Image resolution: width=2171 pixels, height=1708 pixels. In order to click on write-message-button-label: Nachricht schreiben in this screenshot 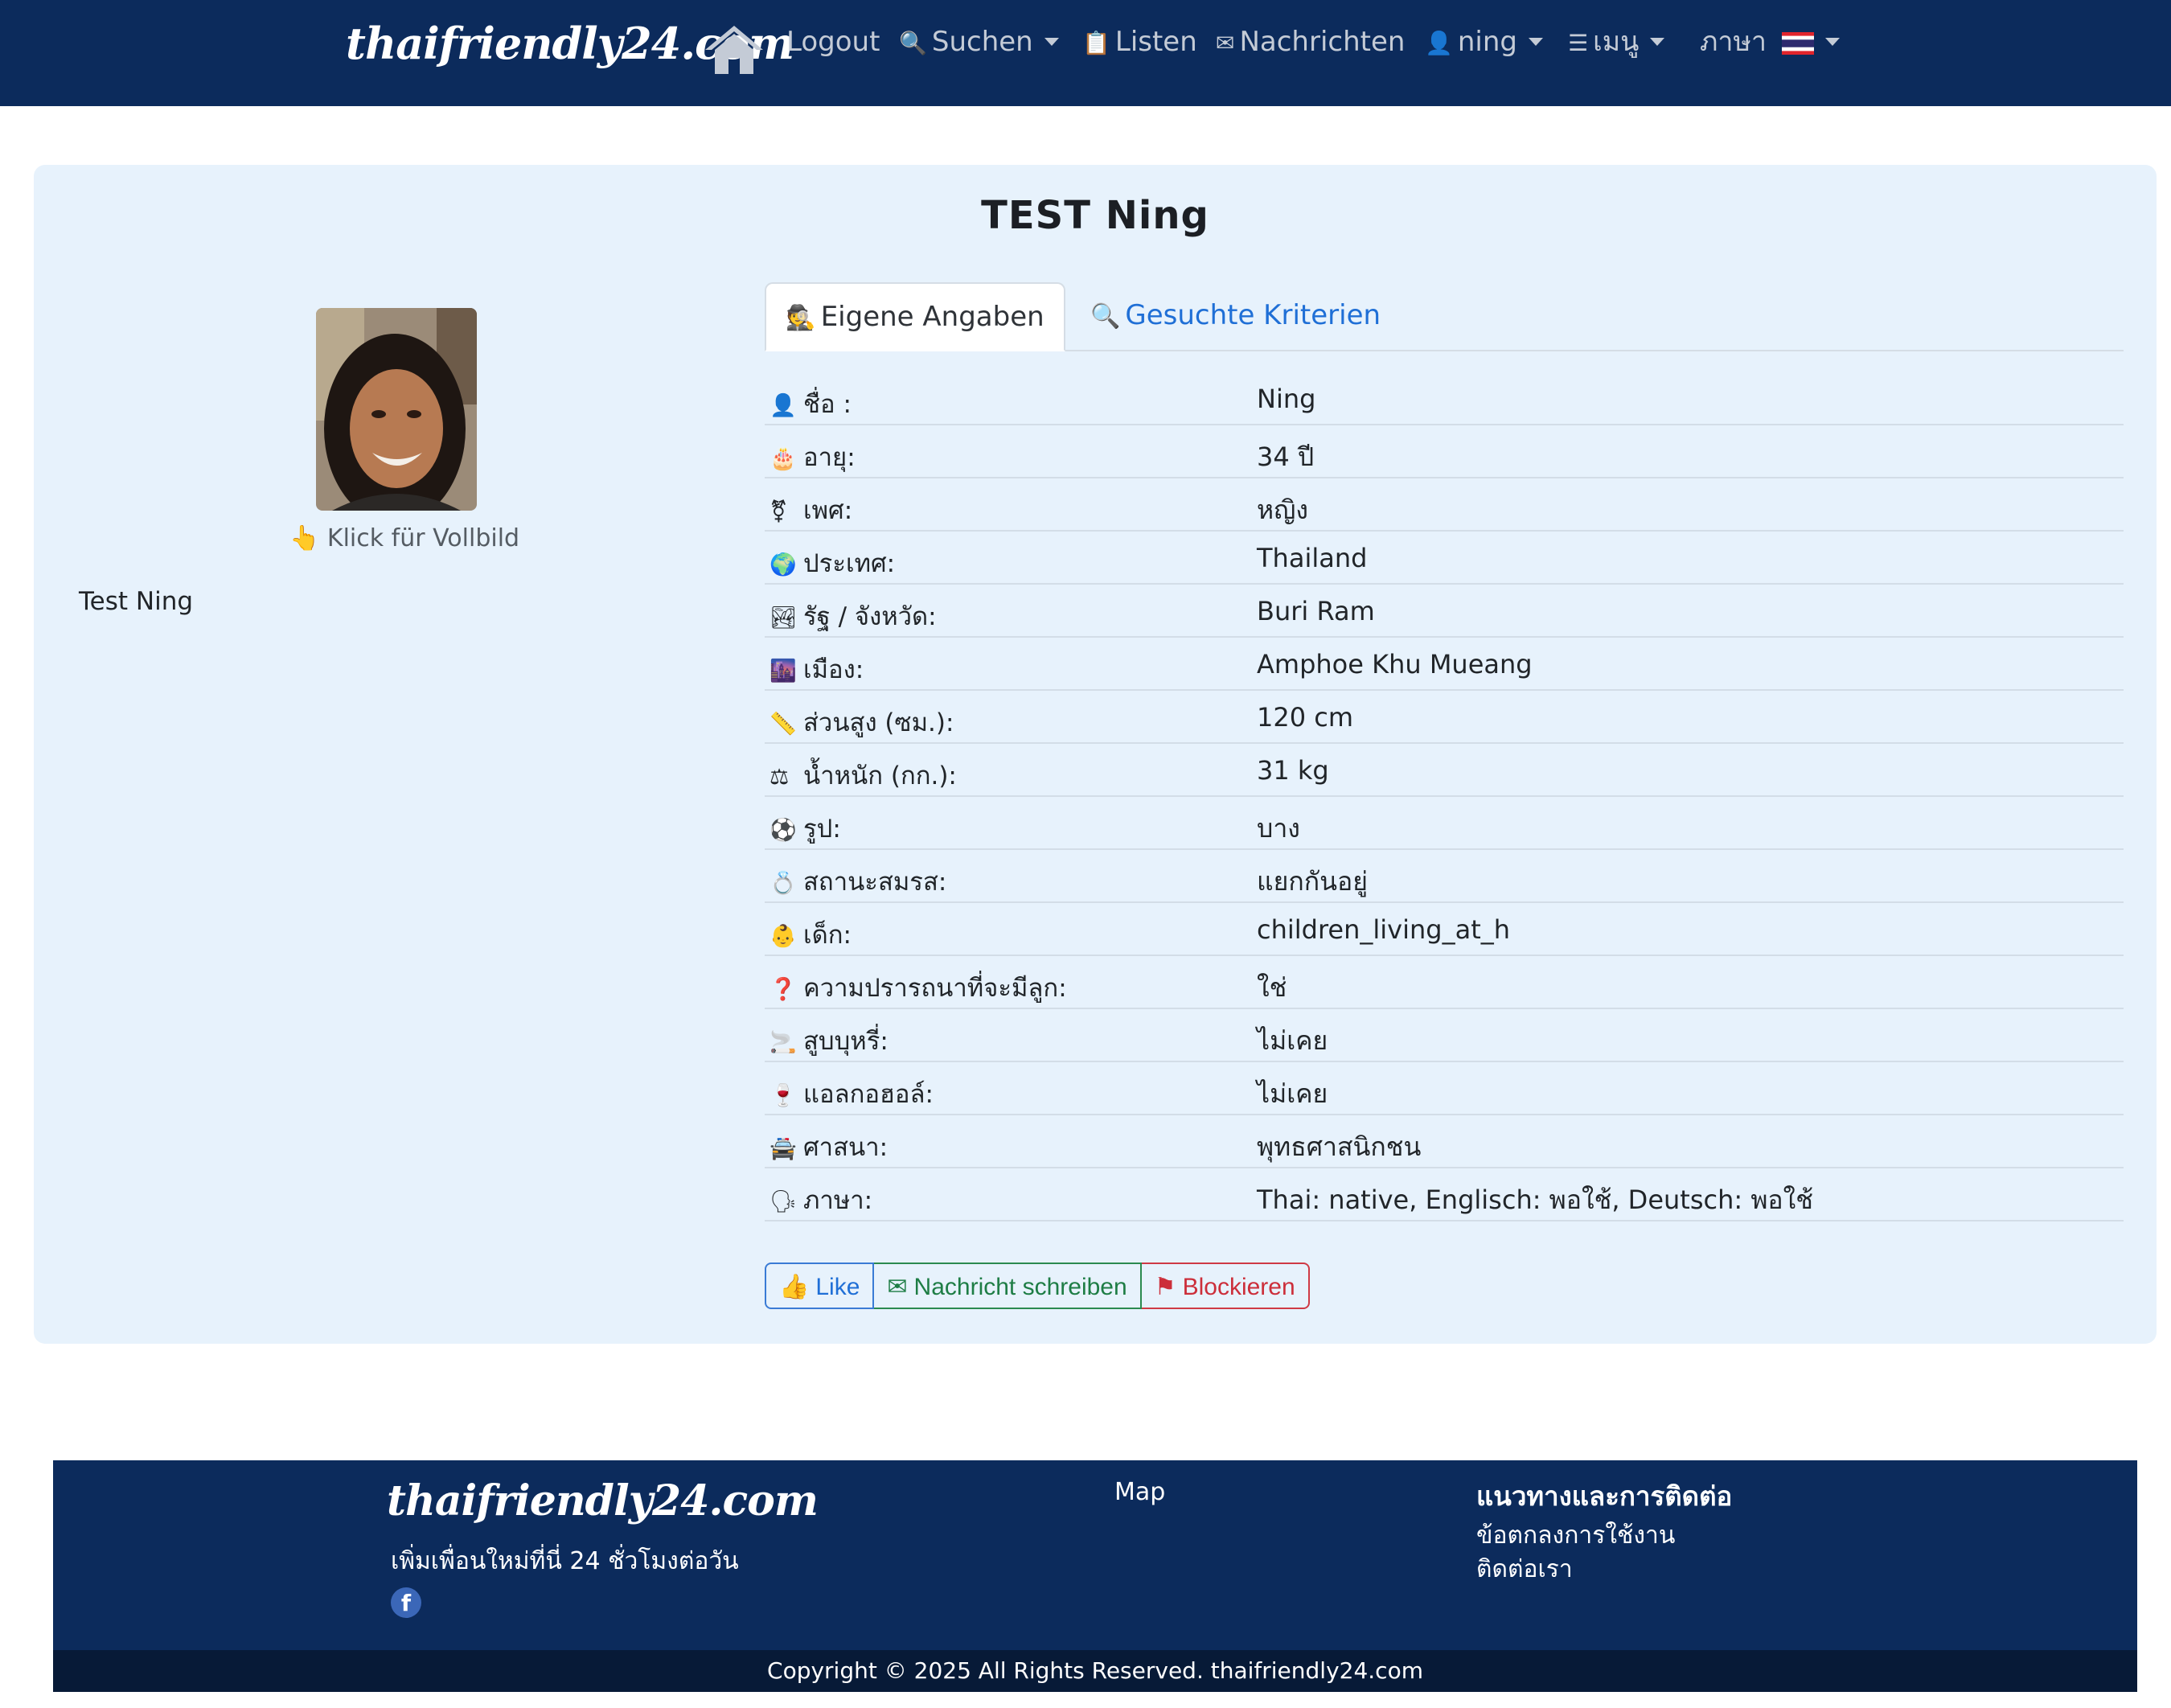, I will do `click(1020, 1287)`.